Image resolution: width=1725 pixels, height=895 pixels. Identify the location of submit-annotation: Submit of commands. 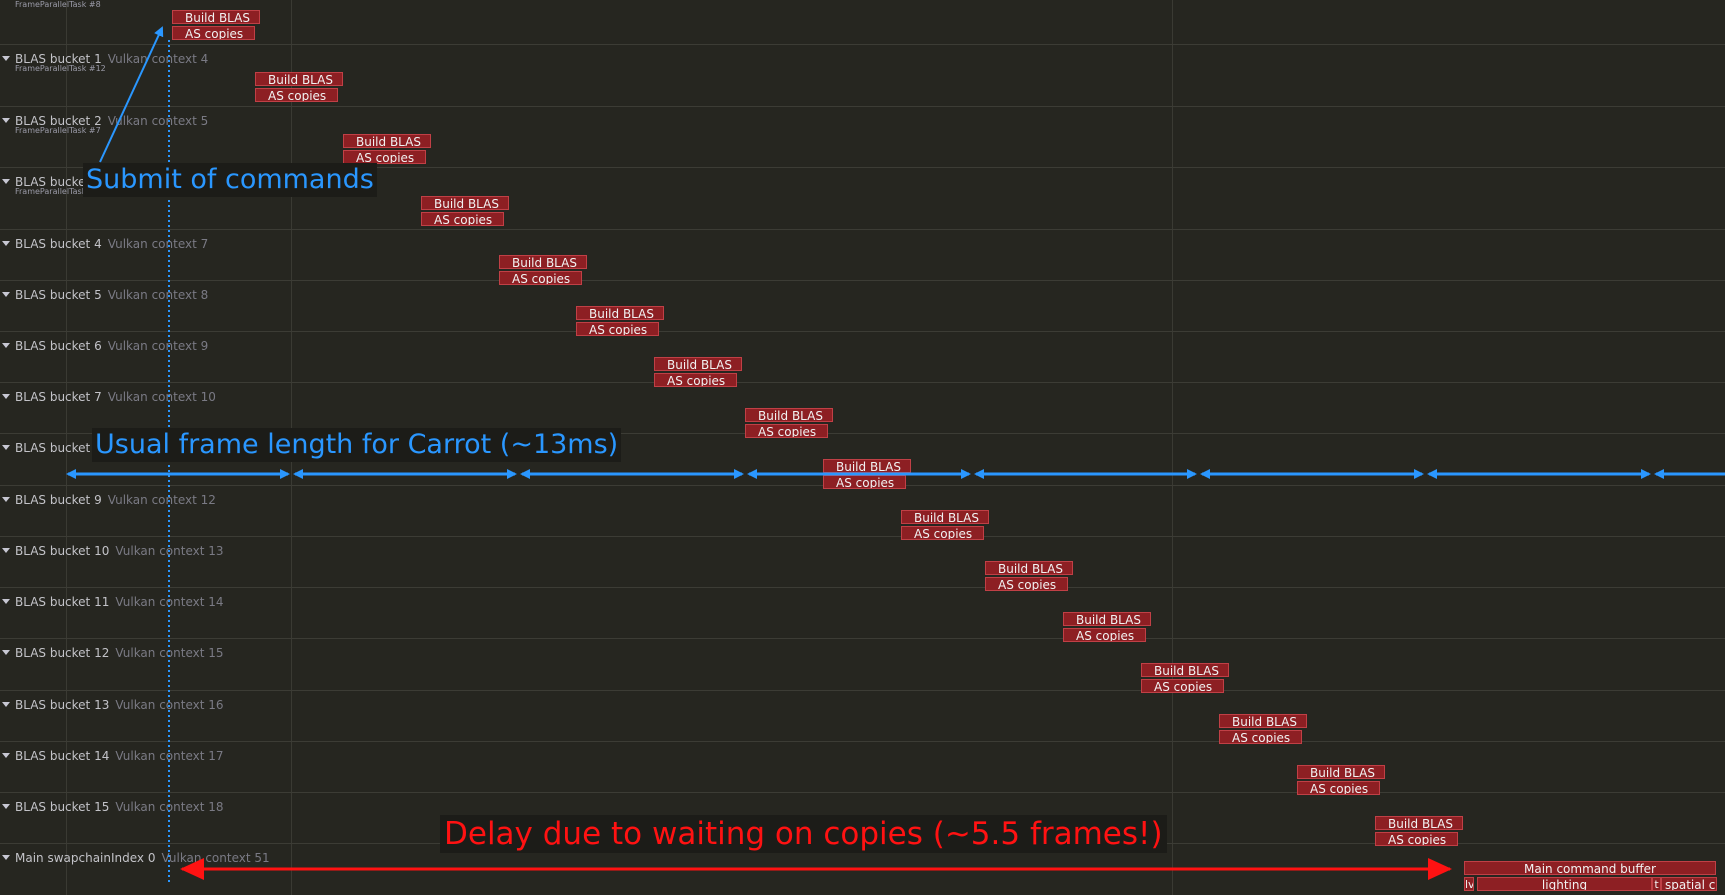
(230, 180).